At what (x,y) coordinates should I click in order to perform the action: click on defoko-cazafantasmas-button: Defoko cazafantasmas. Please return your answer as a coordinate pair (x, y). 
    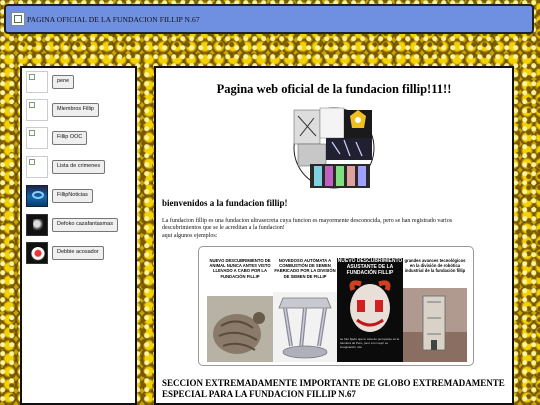
    Looking at the image, I should click on (85, 225).